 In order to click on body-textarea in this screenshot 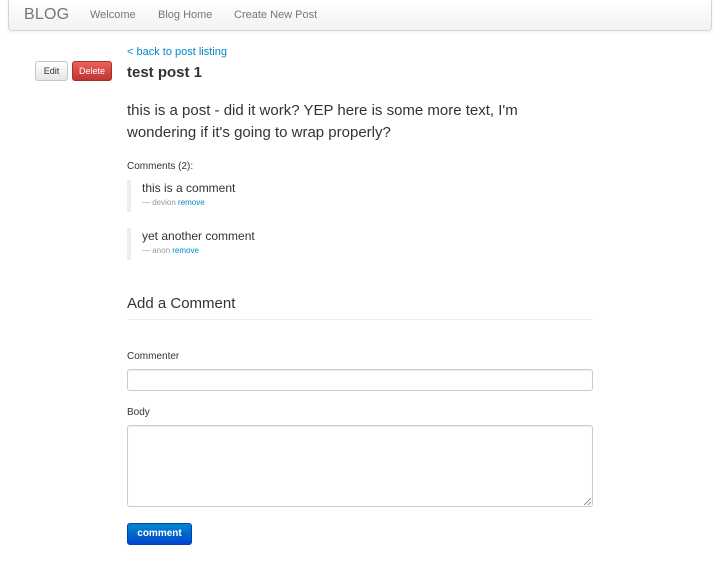, I will do `click(360, 466)`.